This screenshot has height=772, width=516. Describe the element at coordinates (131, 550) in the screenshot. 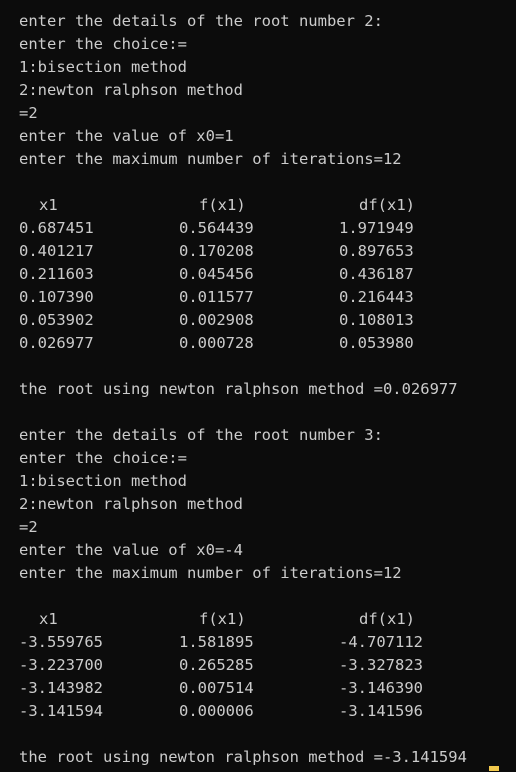

I see `x0-input-echo: enter the value of x0=-4` at that location.